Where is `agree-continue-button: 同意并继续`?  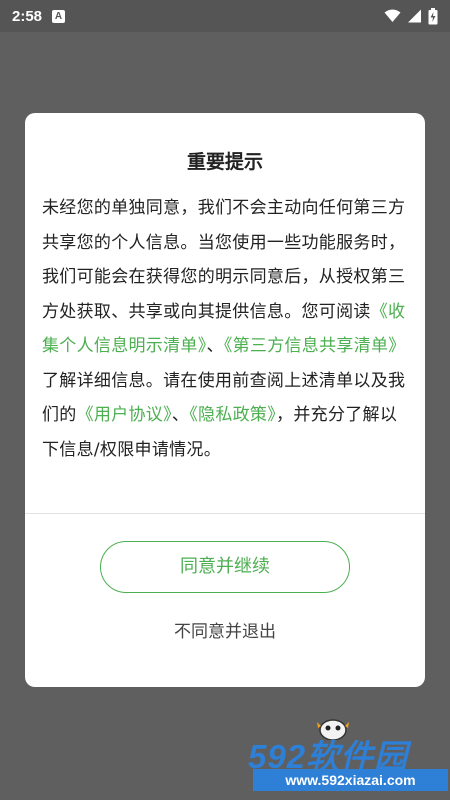 agree-continue-button: 同意并继续 is located at coordinates (225, 567).